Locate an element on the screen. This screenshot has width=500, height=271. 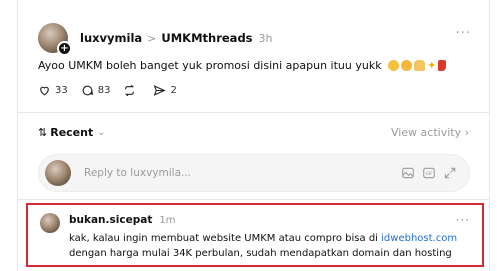
reply-box: Reply to luxvymila... GIF is located at coordinates (254, 173).